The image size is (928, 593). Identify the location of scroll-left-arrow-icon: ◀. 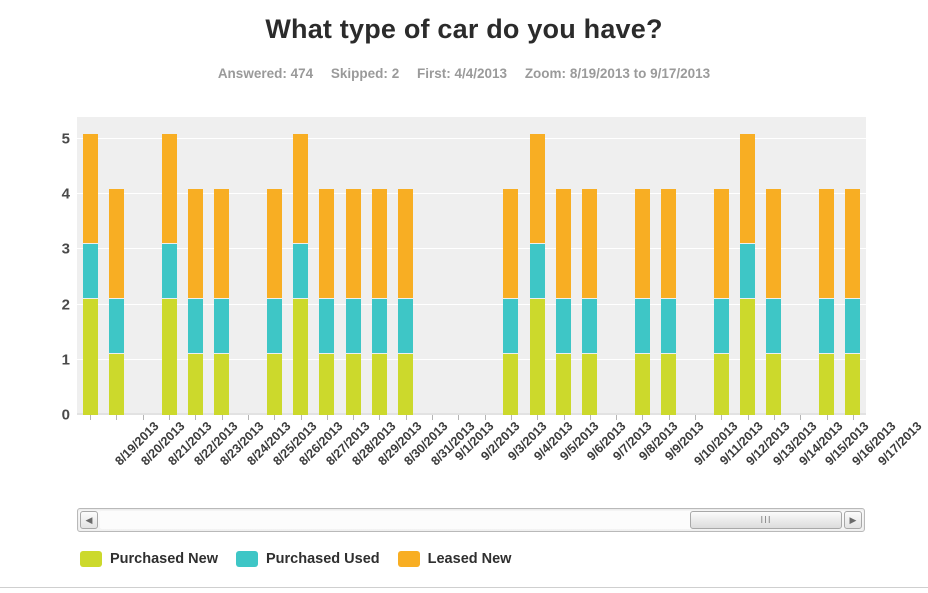
(89, 520).